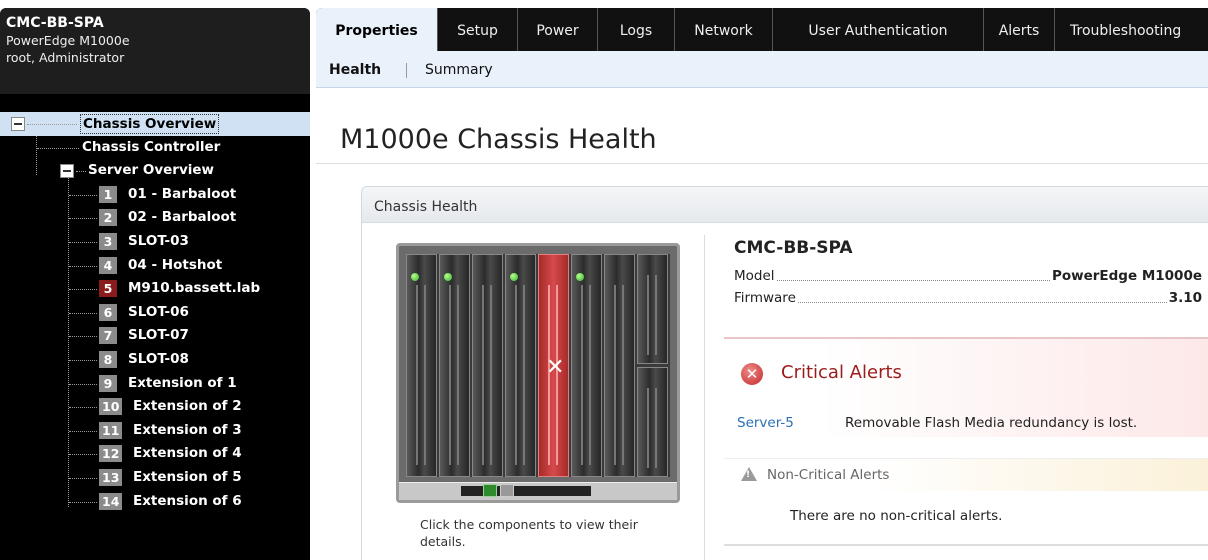 Image resolution: width=1208 pixels, height=560 pixels. What do you see at coordinates (187, 429) in the screenshot?
I see `tree-label: Extension of 3` at bounding box center [187, 429].